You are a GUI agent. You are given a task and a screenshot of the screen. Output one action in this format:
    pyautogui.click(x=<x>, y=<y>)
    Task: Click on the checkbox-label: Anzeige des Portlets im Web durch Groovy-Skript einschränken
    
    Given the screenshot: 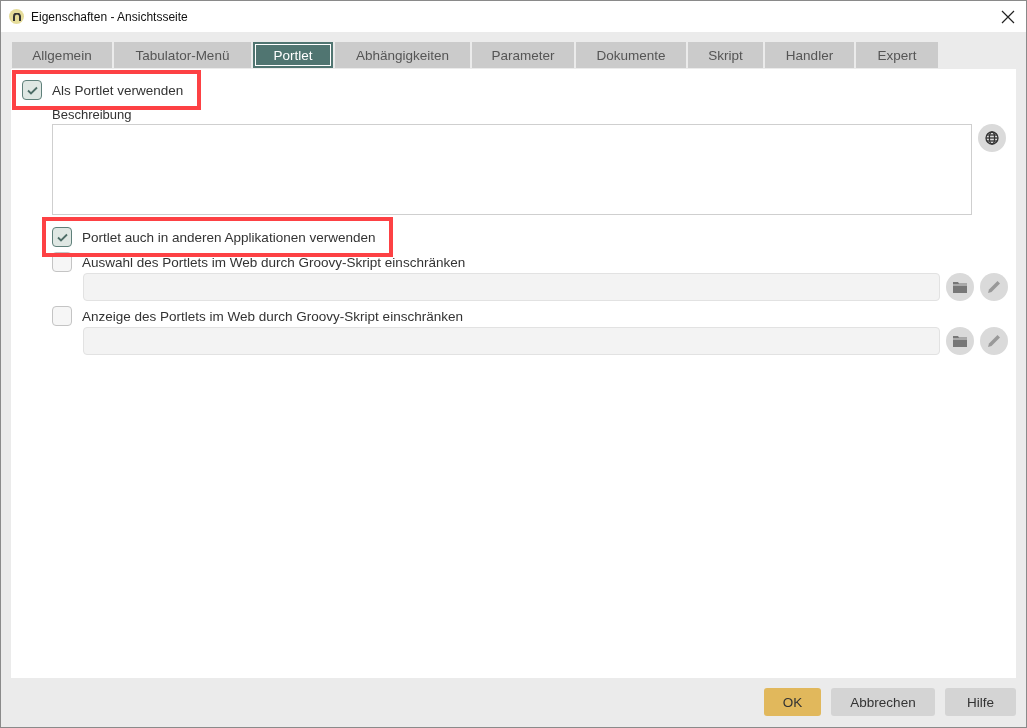 What is the action you would take?
    pyautogui.click(x=272, y=316)
    